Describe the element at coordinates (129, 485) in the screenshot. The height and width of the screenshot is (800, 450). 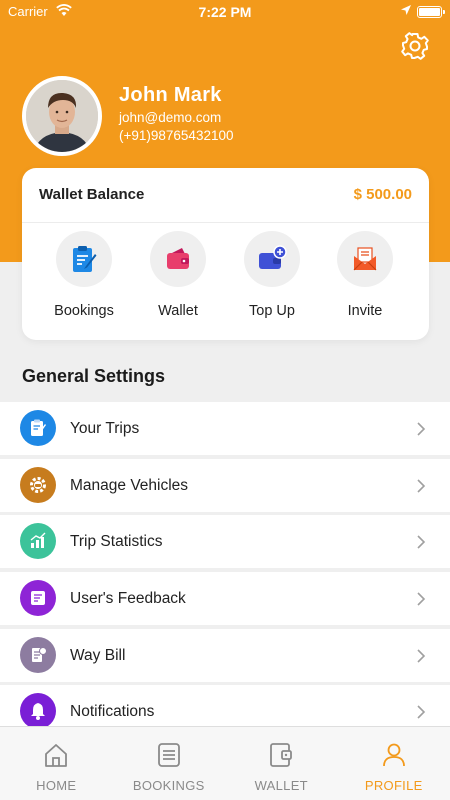
I see `menu-item-label: Manage Vehicles` at that location.